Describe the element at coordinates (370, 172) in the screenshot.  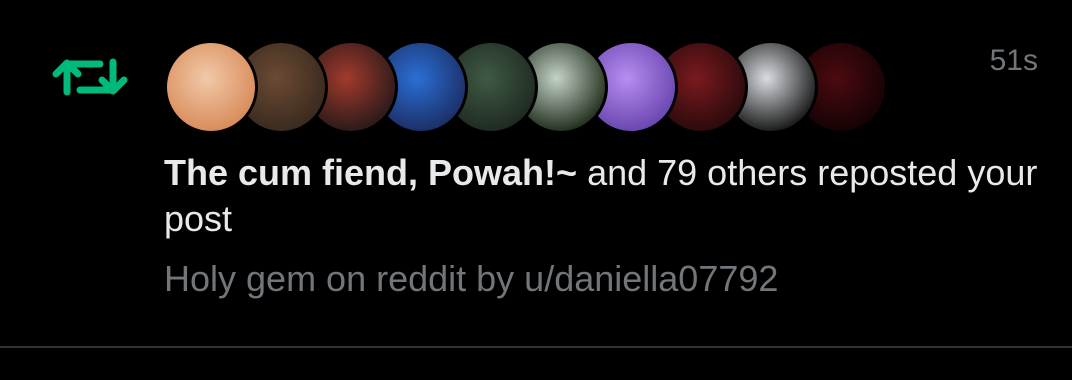
I see `actor-name: The cum fiend, Powah!~` at that location.